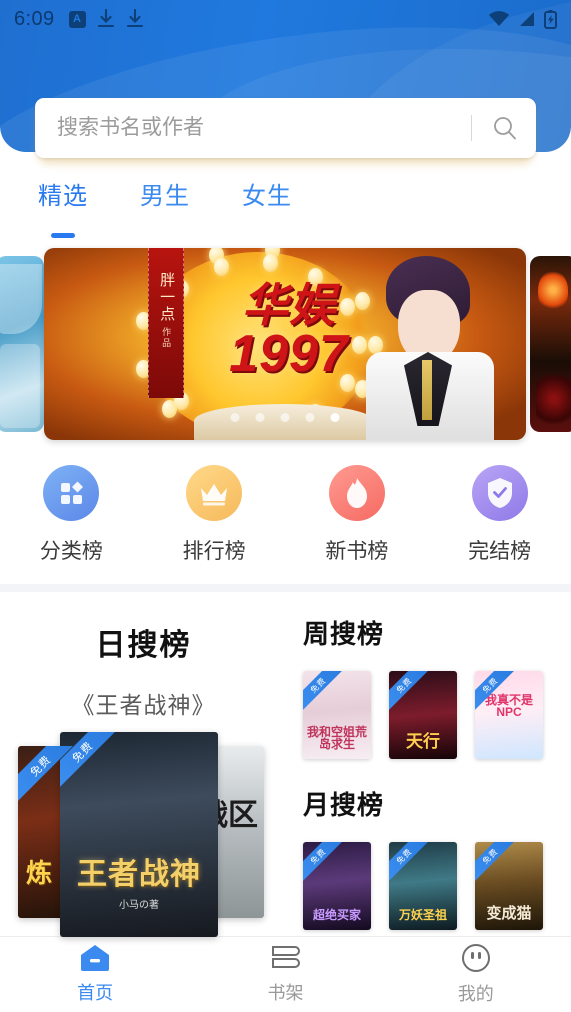 The width and height of the screenshot is (571, 1012). Describe the element at coordinates (95, 958) in the screenshot. I see `home-icon` at that location.